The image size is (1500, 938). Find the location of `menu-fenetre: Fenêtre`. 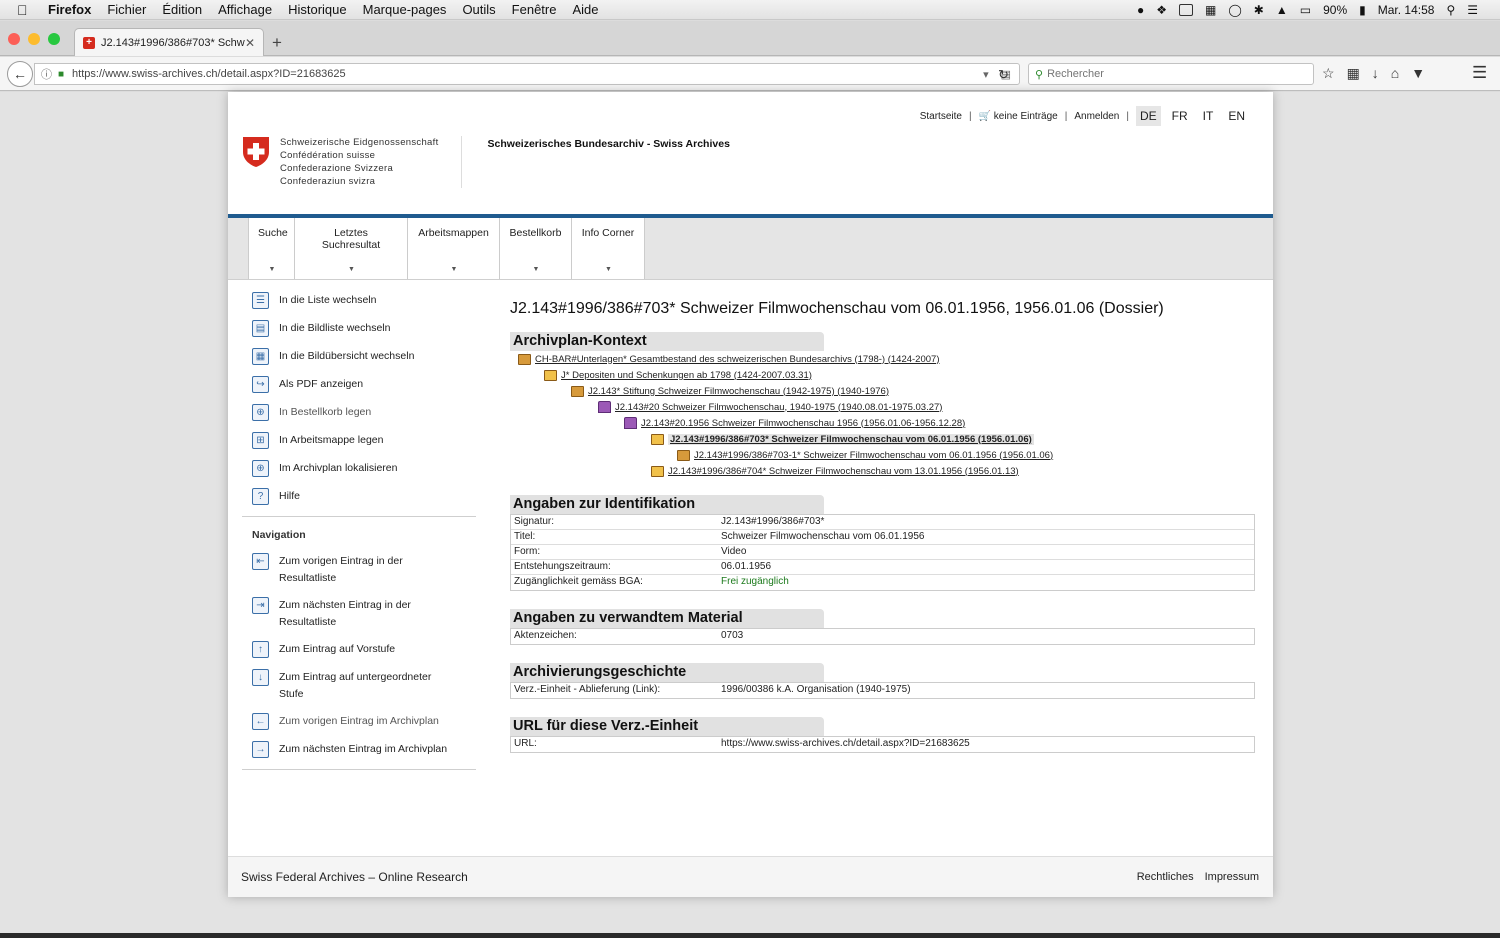

menu-fenetre: Fenêtre is located at coordinates (534, 9).